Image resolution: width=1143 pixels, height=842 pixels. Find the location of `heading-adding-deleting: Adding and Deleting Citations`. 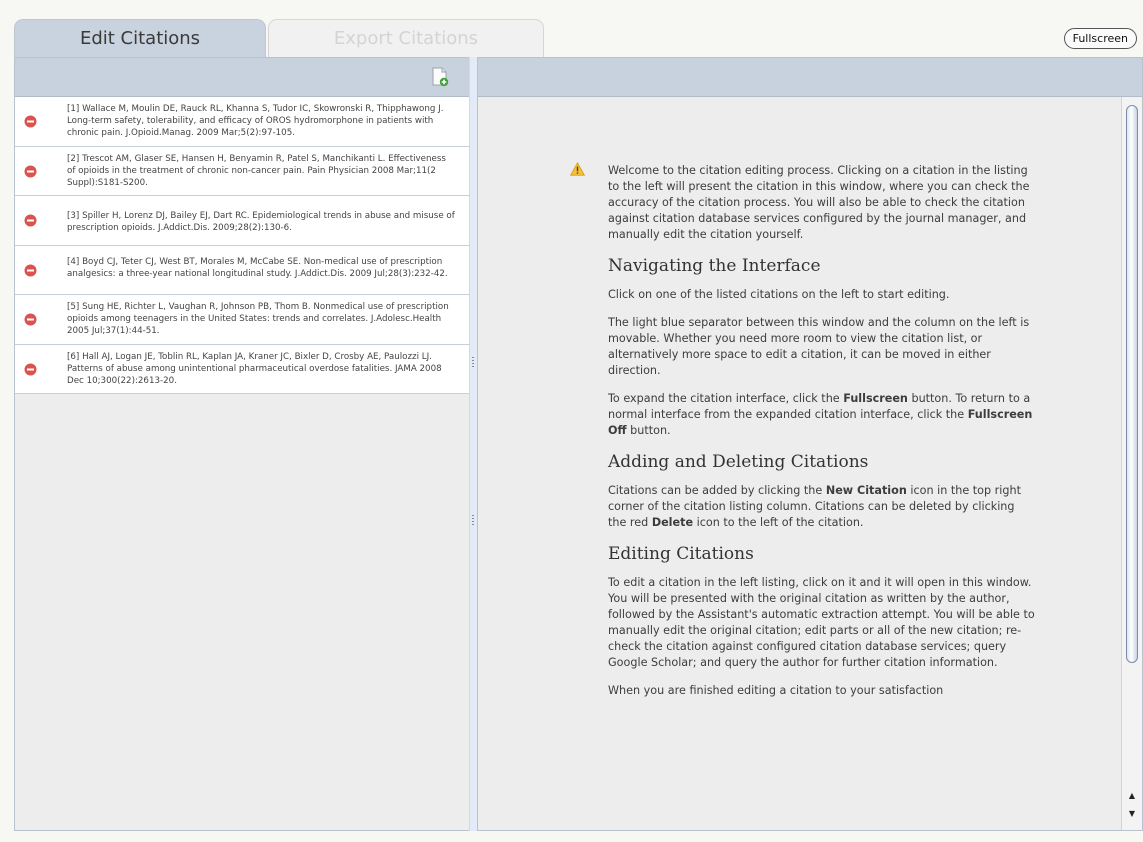

heading-adding-deleting: Adding and Deleting Citations is located at coordinates (738, 462).